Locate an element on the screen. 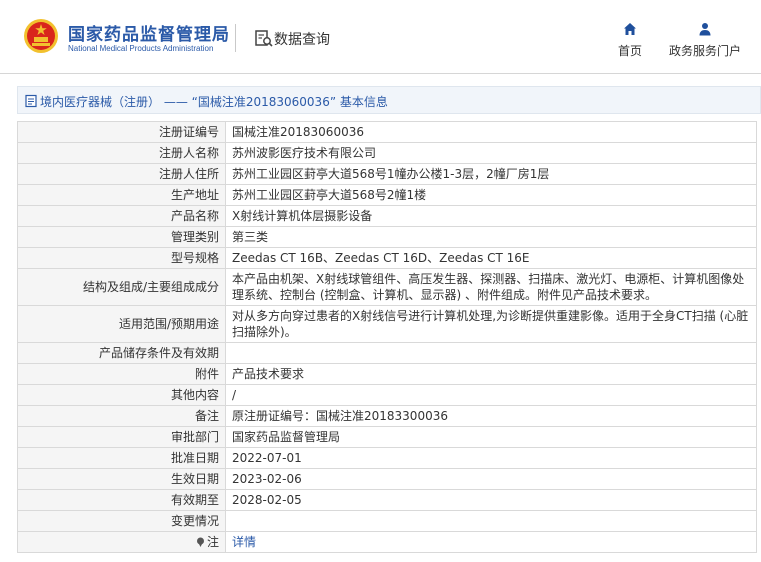 The width and height of the screenshot is (761, 562). note-row: 注 详情 is located at coordinates (387, 542).